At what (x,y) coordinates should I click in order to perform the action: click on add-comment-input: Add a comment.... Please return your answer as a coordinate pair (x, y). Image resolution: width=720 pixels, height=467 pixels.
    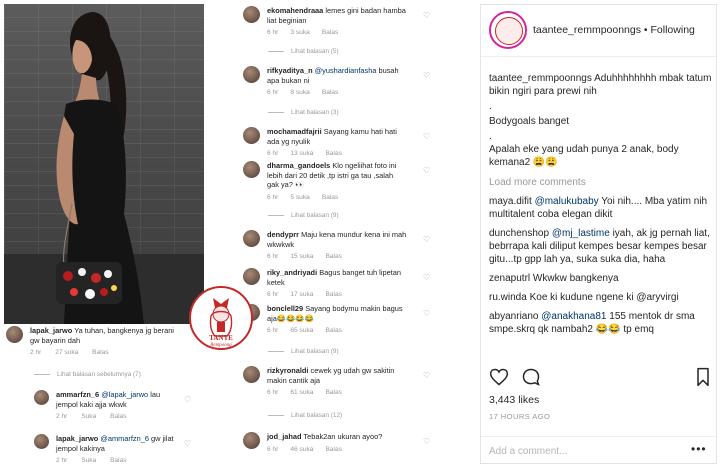
    Looking at the image, I should click on (528, 451).